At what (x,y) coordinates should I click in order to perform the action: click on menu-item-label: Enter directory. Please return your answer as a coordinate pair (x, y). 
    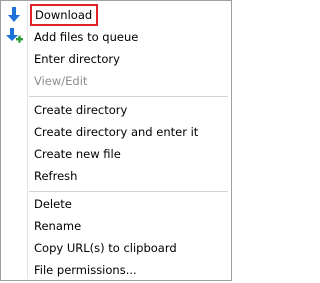
    Looking at the image, I should click on (77, 59).